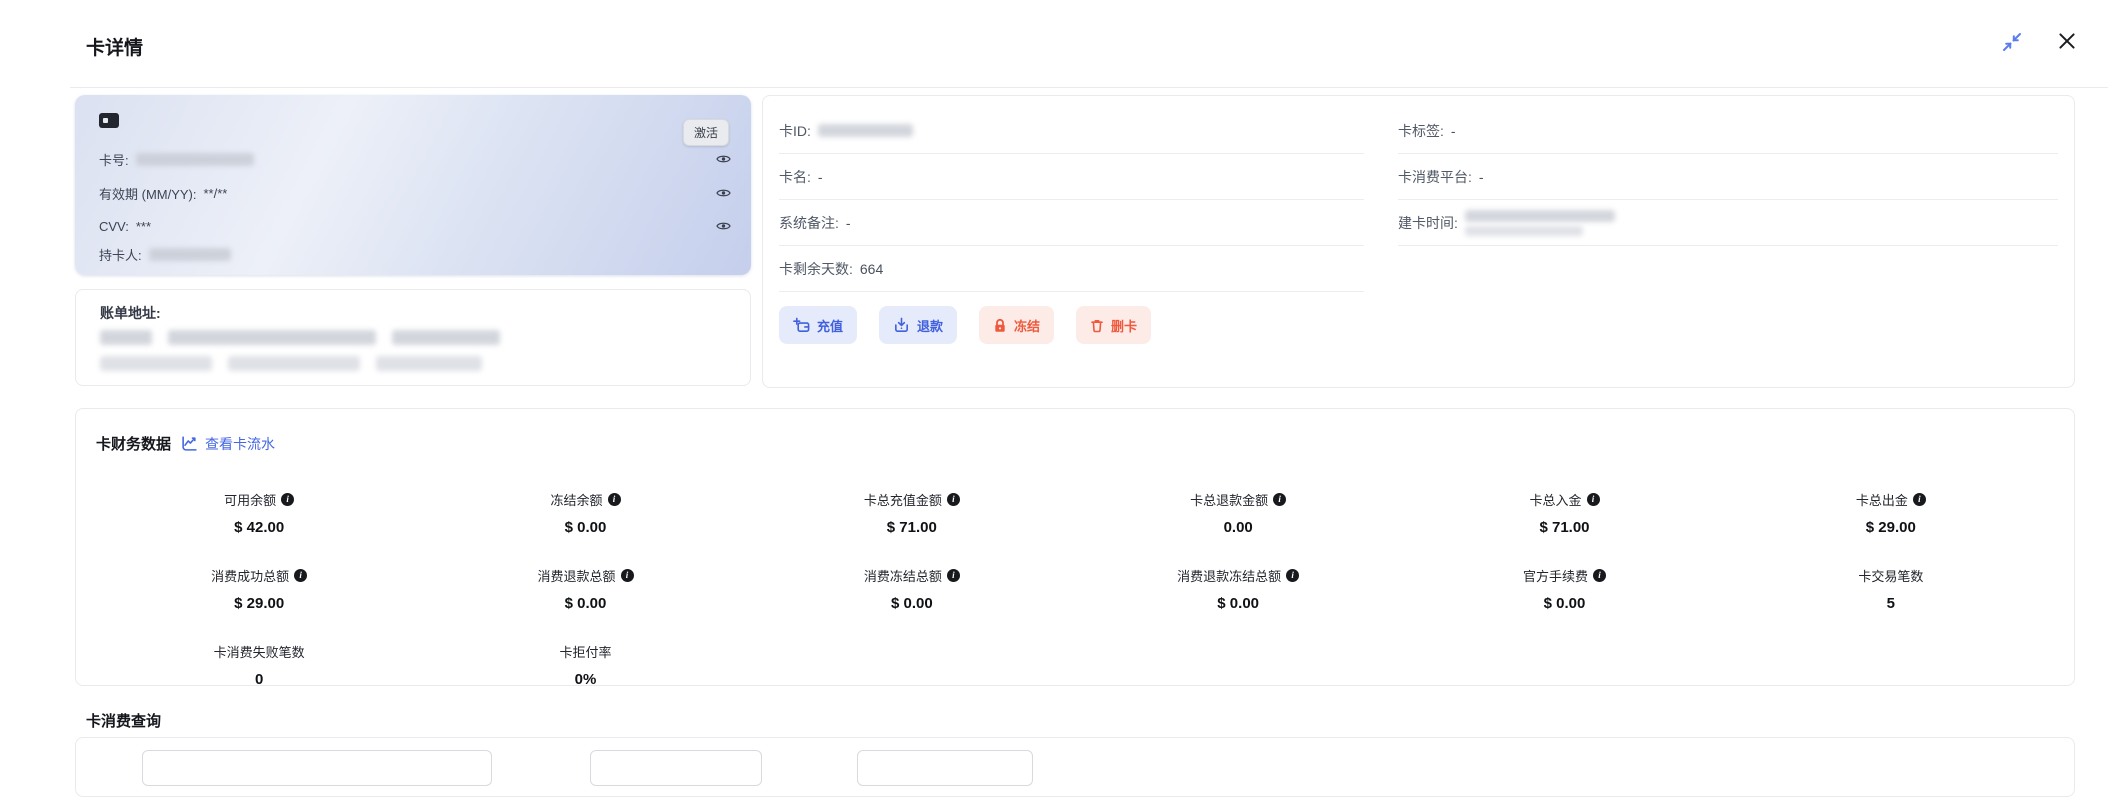  Describe the element at coordinates (816, 268) in the screenshot. I see `days-remaining-label: 卡剩余天数:` at that location.